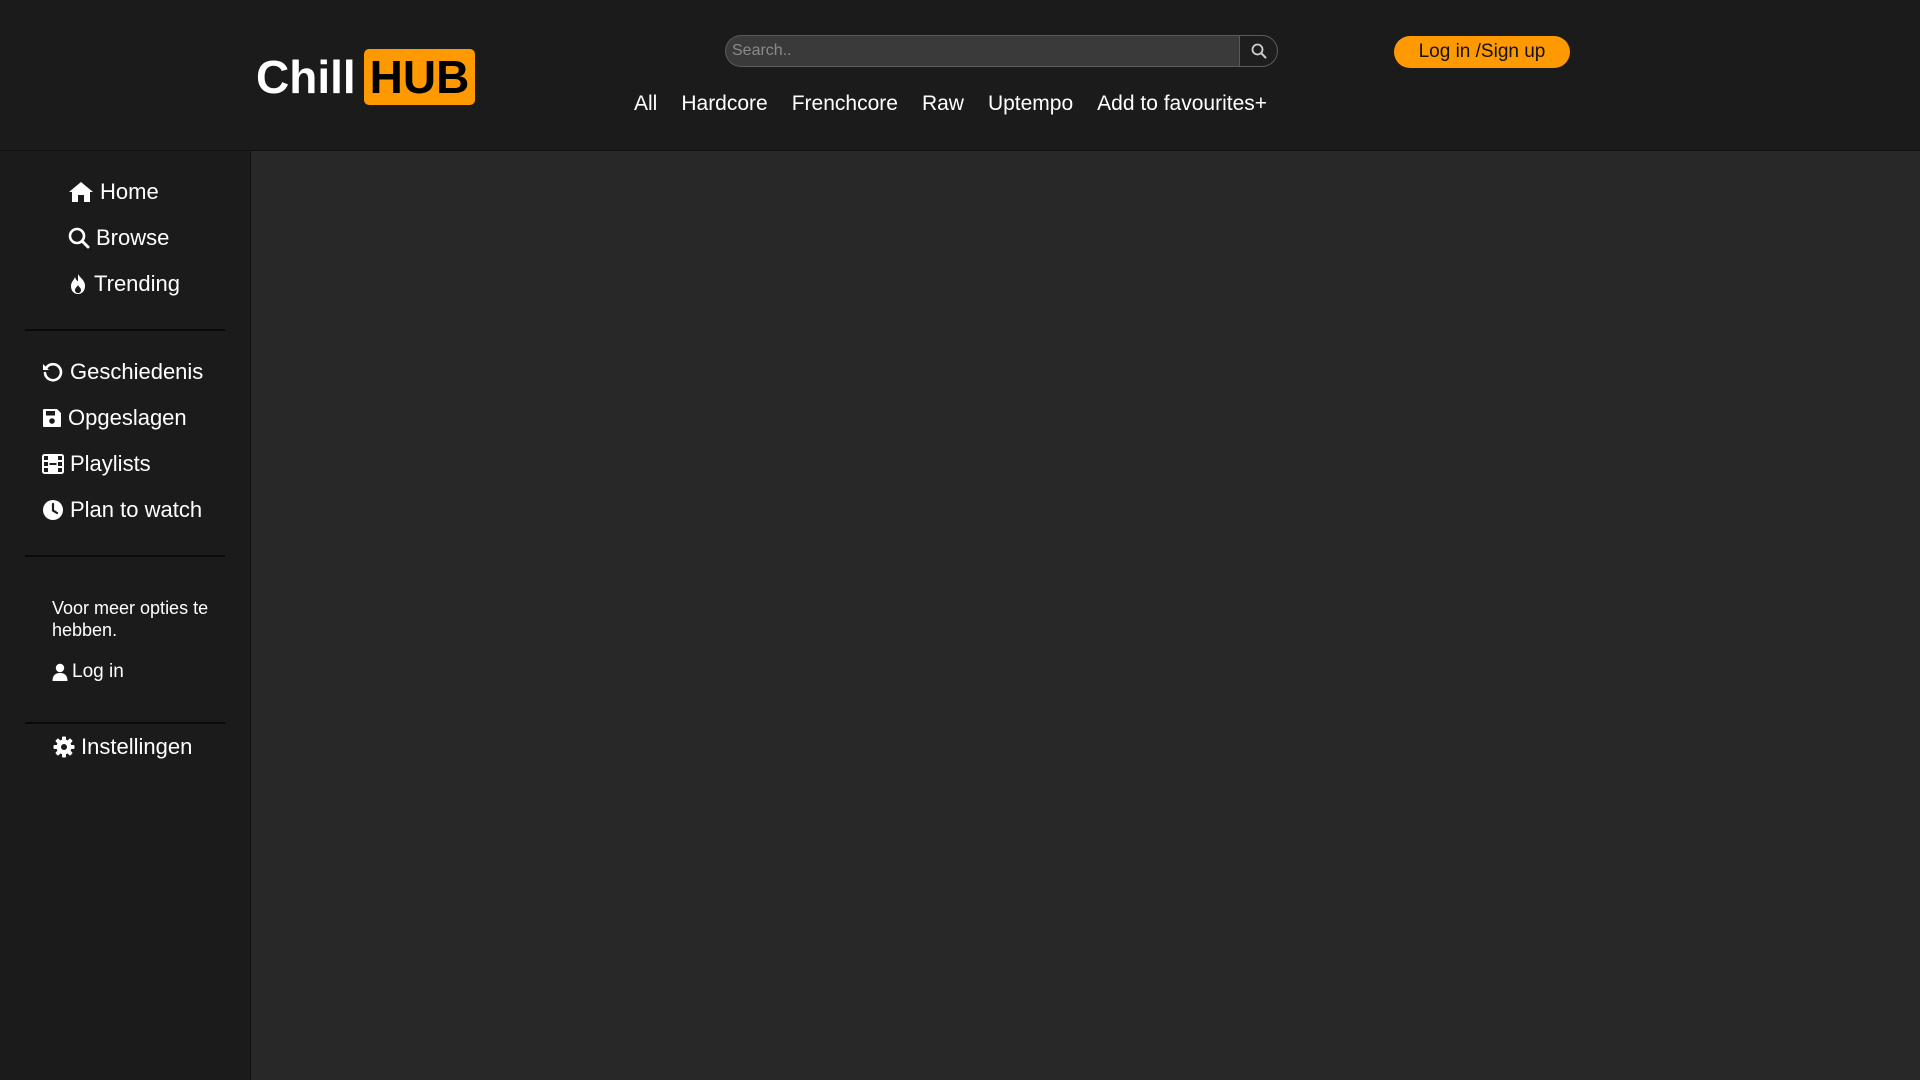 The height and width of the screenshot is (1080, 1920). Describe the element at coordinates (137, 746) in the screenshot. I see `sidebar-item-label: Instellingen` at that location.